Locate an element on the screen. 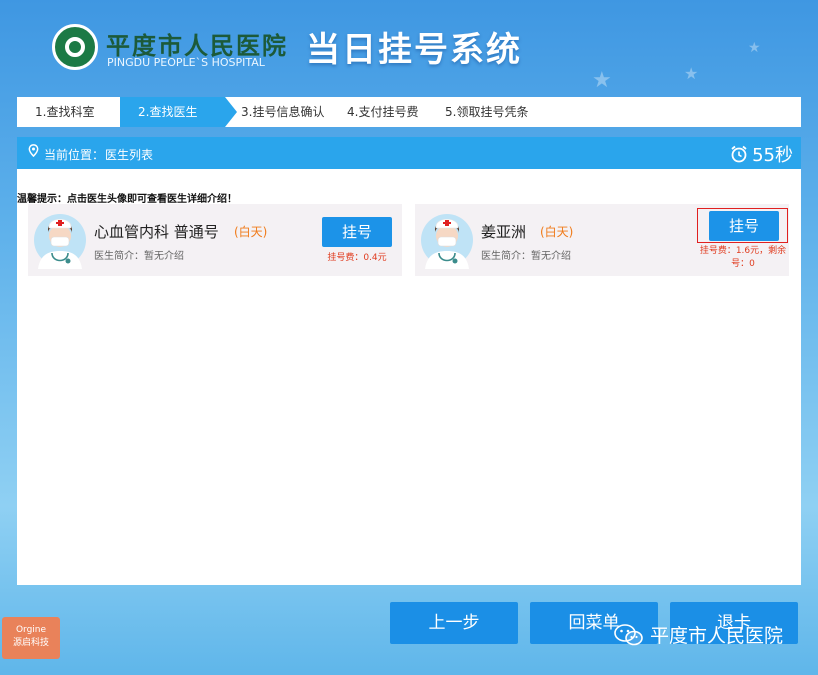 This screenshot has width=818, height=675. countdown-timer: 55秒 is located at coordinates (761, 154).